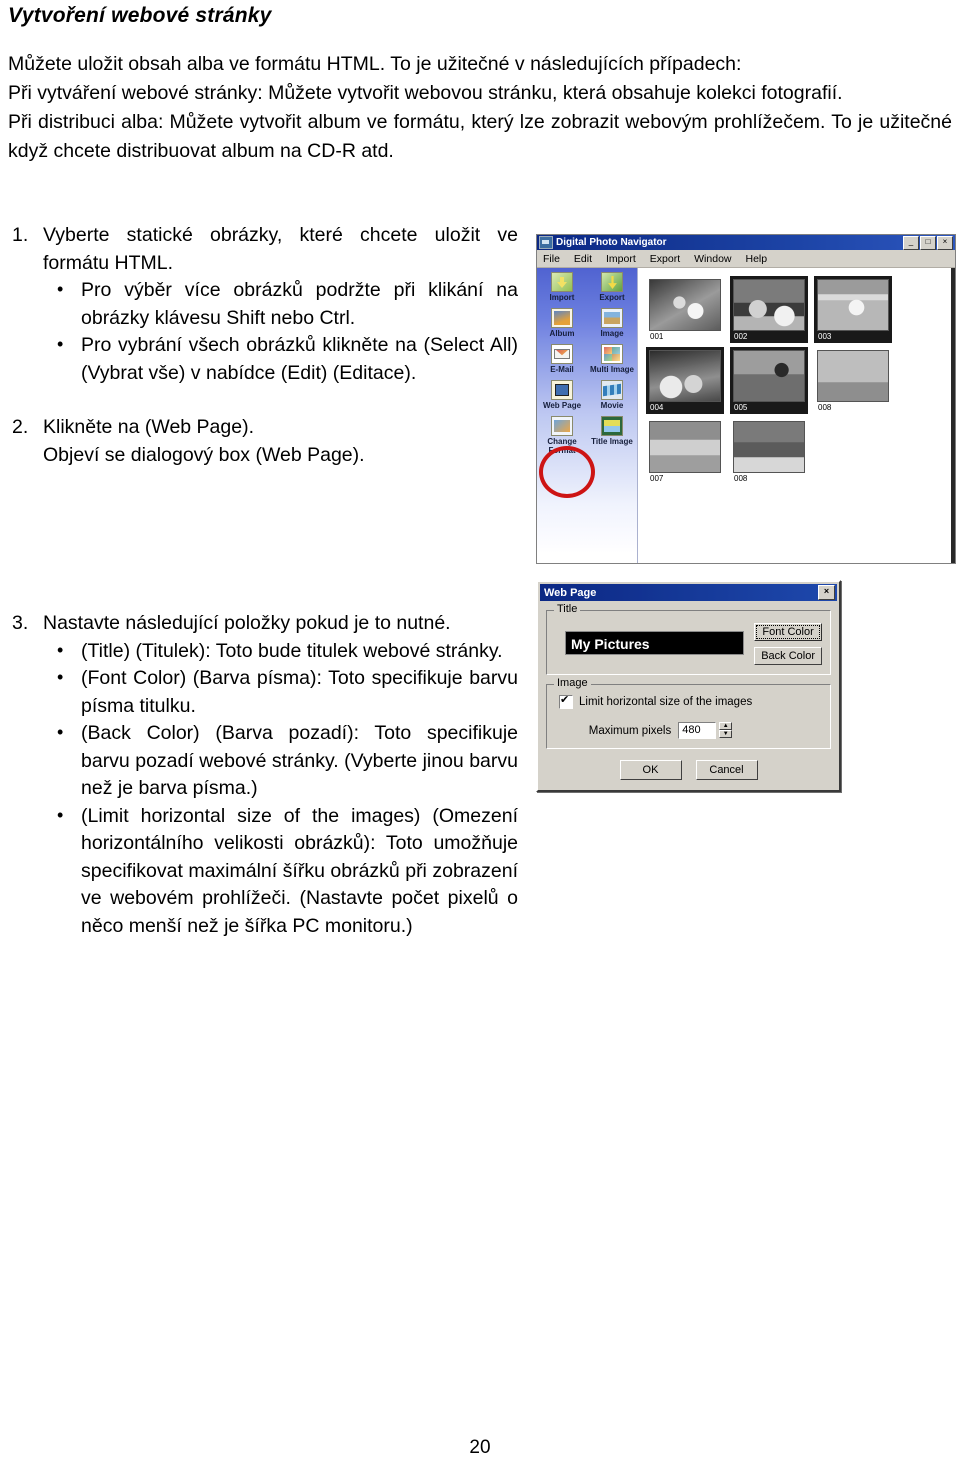 This screenshot has height=1480, width=960. I want to click on limit-size-checkbox-label: Limit horizontal size of the images, so click(666, 702).